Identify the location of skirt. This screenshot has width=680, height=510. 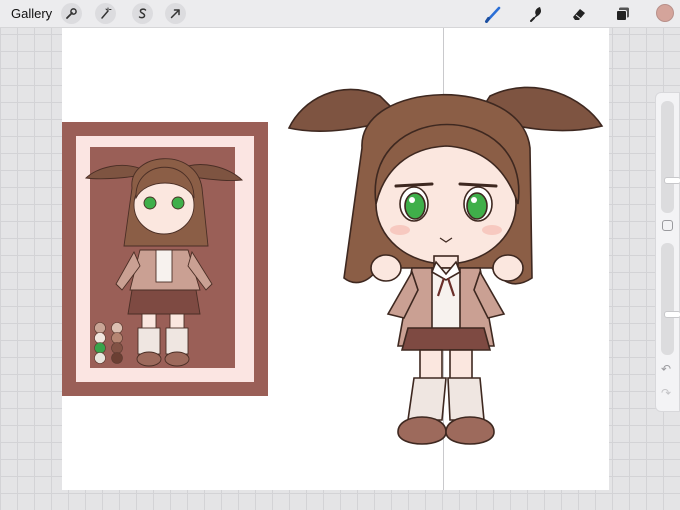
(446, 339).